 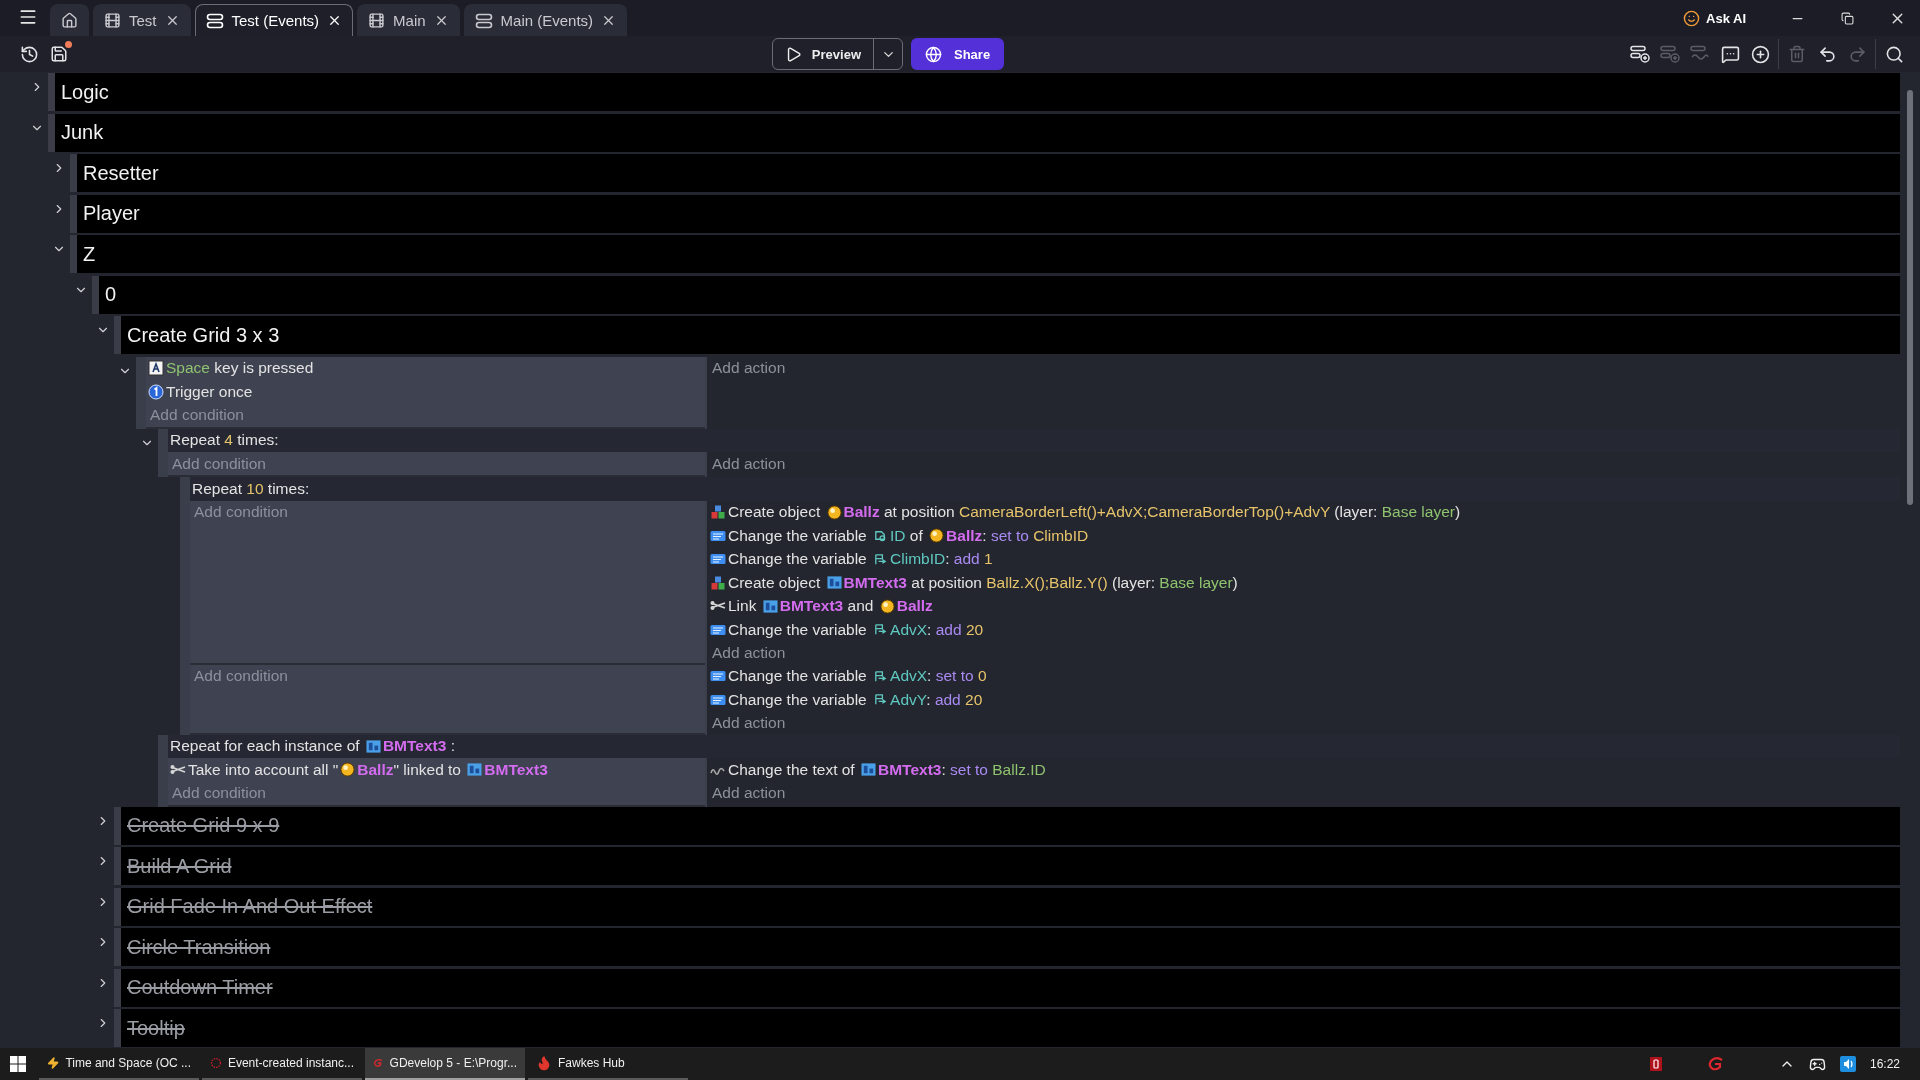 What do you see at coordinates (1730, 54) in the screenshot?
I see `comment-icon` at bounding box center [1730, 54].